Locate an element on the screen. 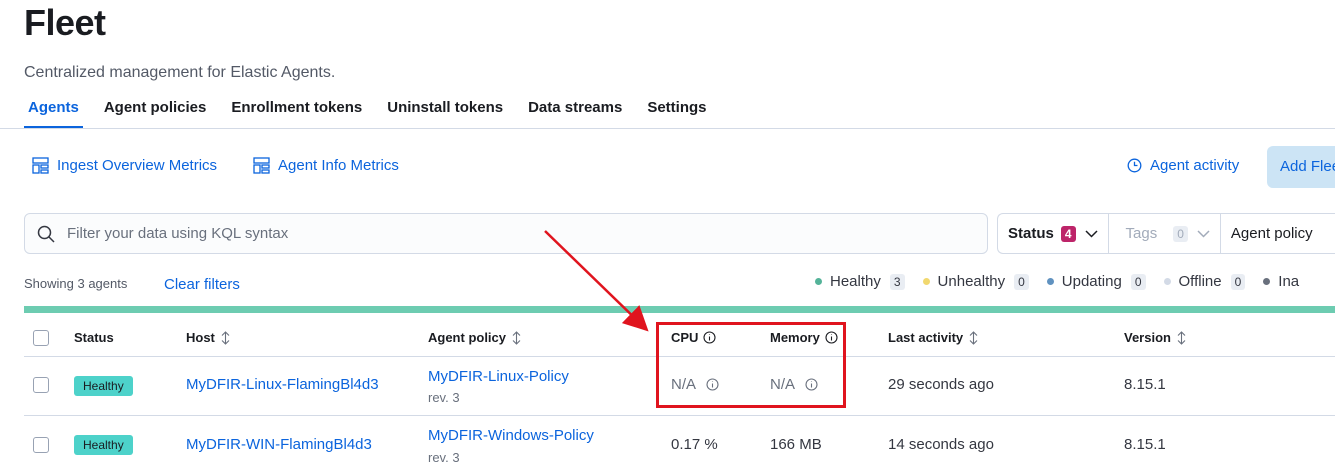  agent-activity-button: Agent activity is located at coordinates (1183, 165).